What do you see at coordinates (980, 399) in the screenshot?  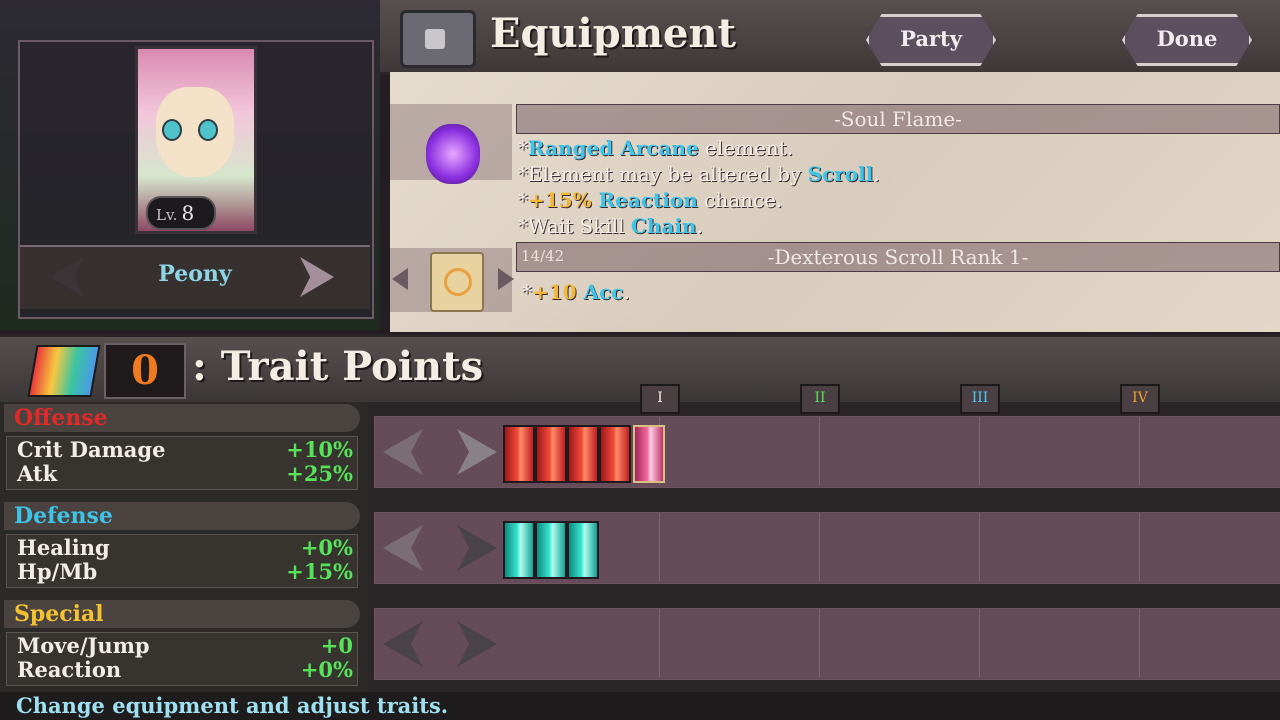 I see `tier-marker-3: III` at bounding box center [980, 399].